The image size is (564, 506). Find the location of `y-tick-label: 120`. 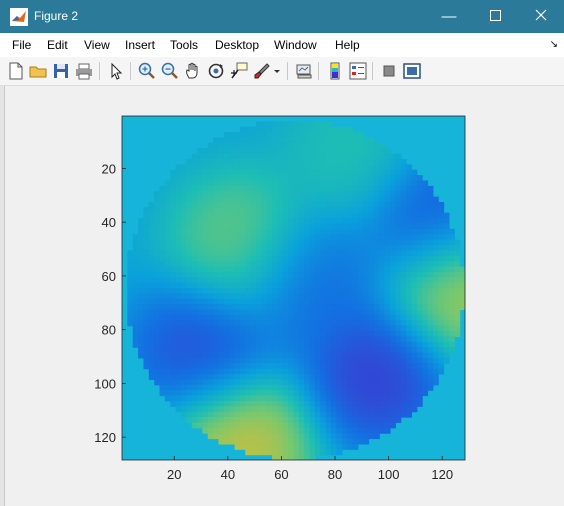

y-tick-label: 120 is located at coordinates (105, 437).